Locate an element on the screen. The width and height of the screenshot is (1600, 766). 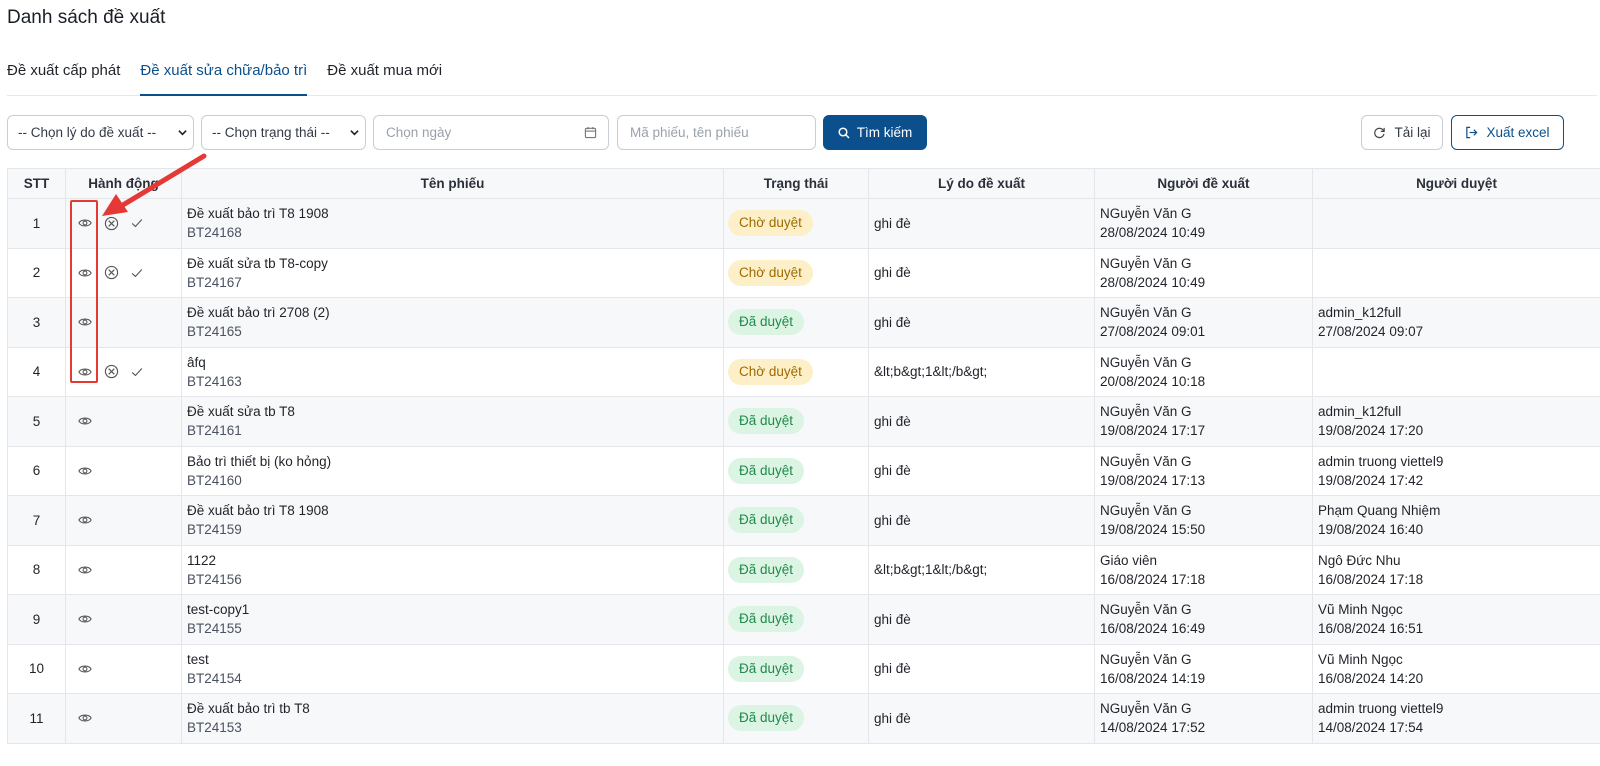
row-approver: admin truong viettel9 is located at coordinates (1381, 709).